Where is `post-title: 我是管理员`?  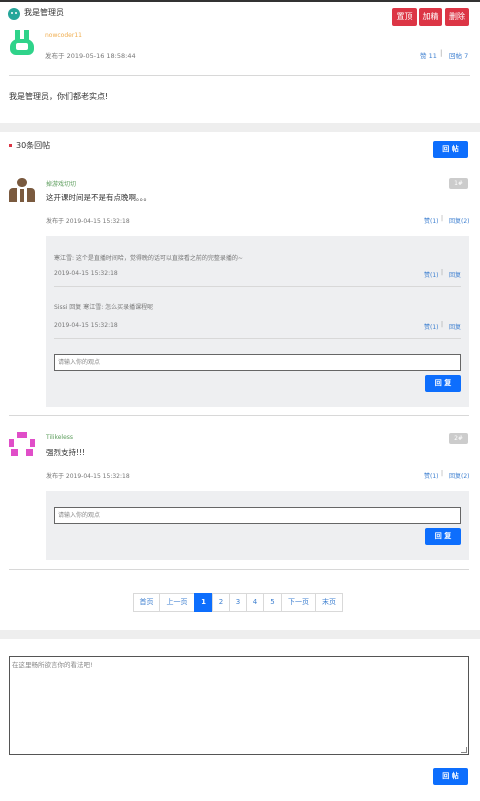
post-title: 我是管理员 is located at coordinates (44, 12).